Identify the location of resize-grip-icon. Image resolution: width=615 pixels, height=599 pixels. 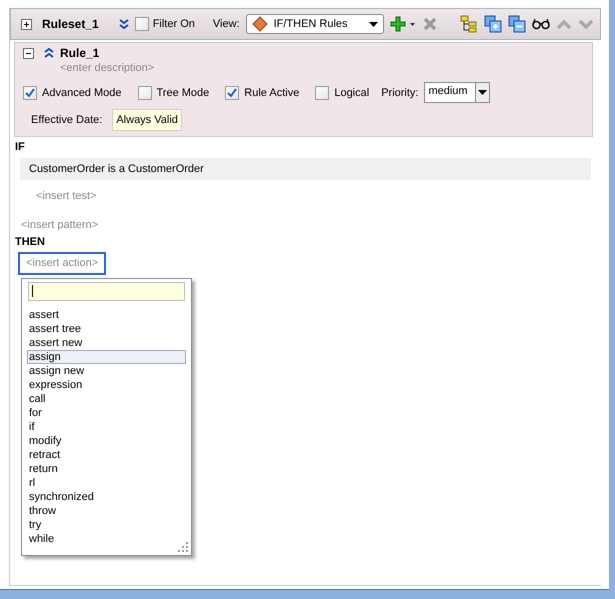
(183, 547).